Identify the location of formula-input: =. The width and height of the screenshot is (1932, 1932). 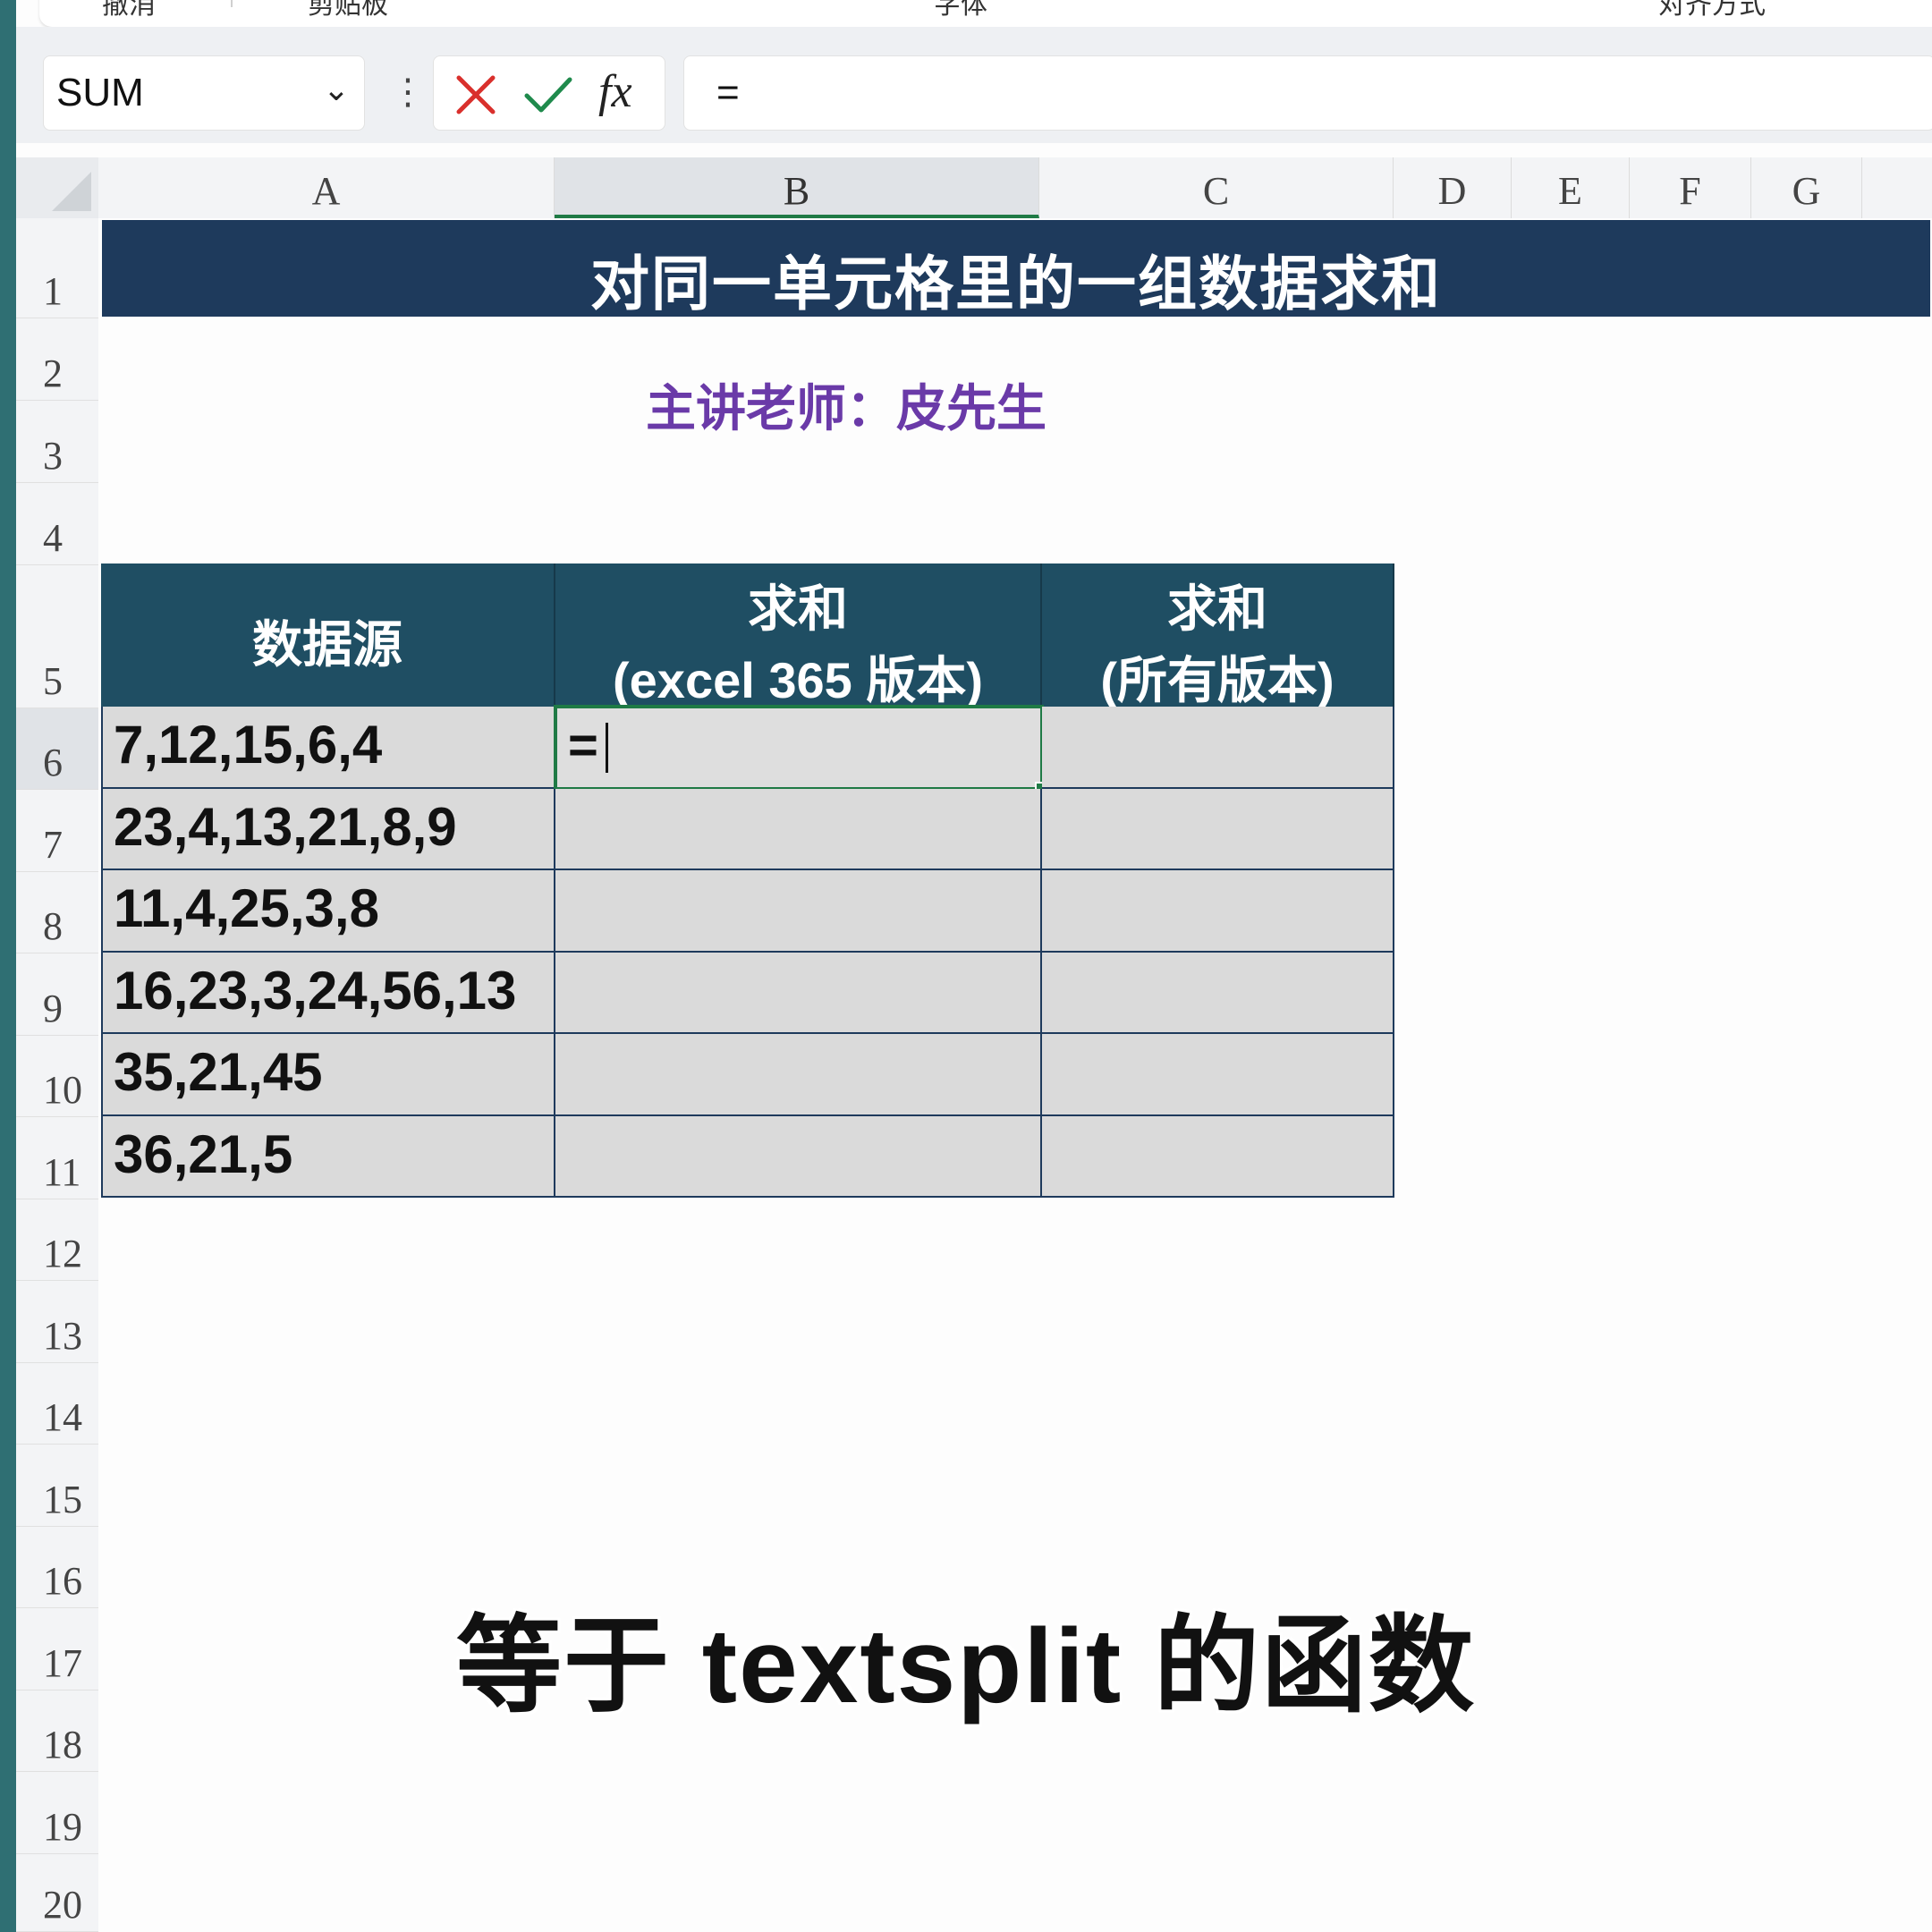
(1307, 93).